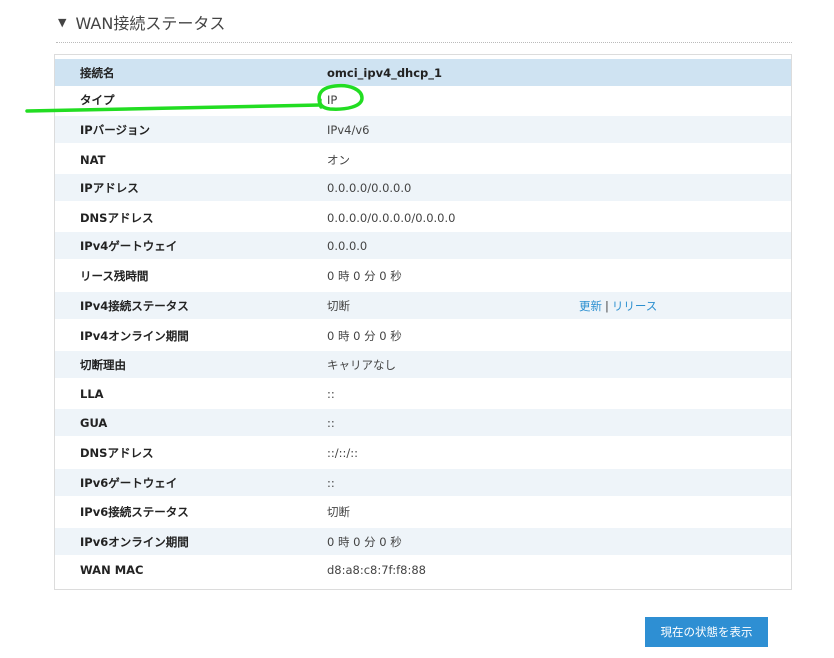 The width and height of the screenshot is (834, 658). What do you see at coordinates (94, 422) in the screenshot?
I see `row-label: GUA` at bounding box center [94, 422].